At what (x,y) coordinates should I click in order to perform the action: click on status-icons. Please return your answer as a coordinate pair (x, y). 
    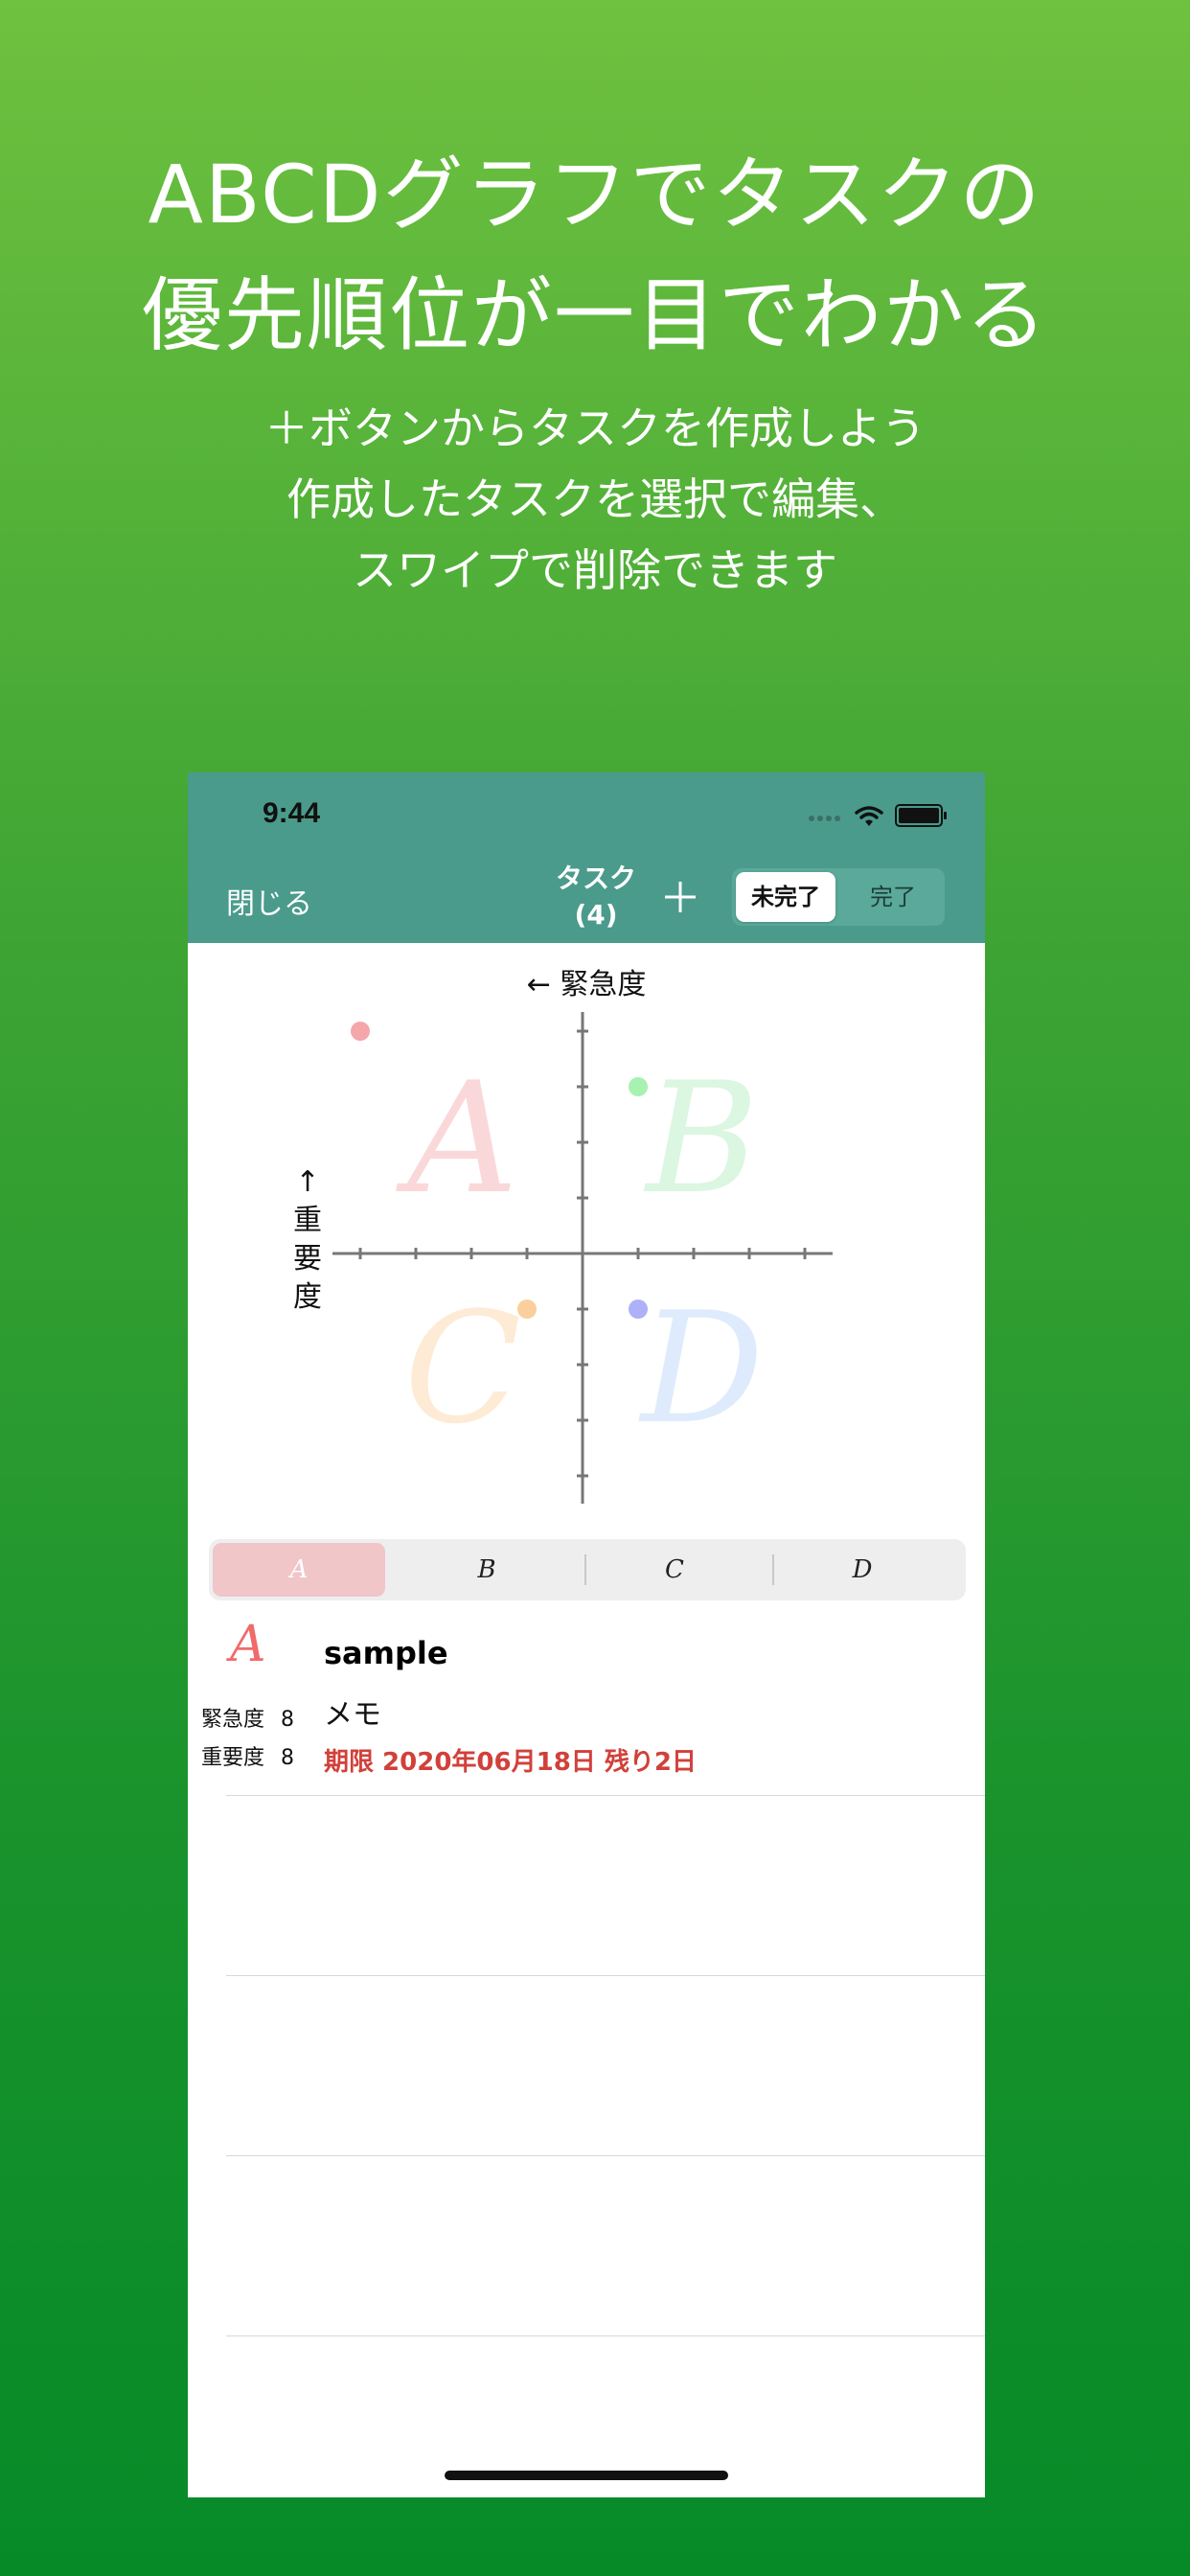
    Looking at the image, I should click on (878, 815).